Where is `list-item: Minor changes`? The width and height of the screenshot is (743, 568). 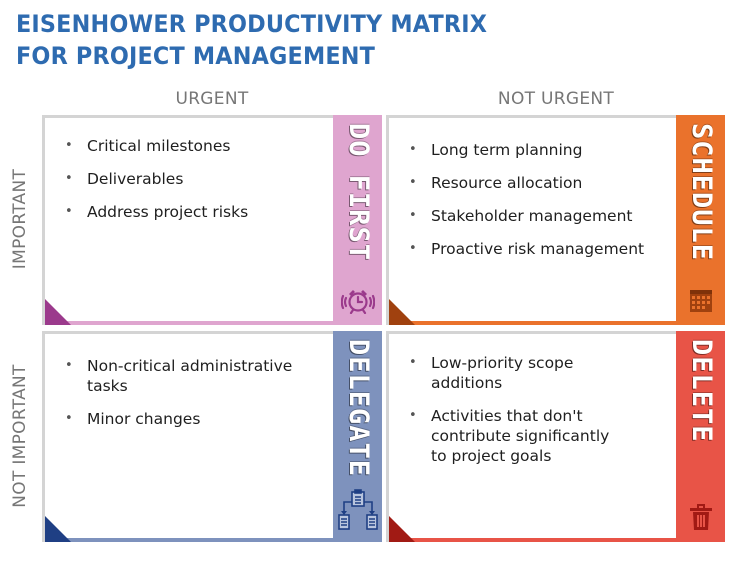 list-item: Minor changes is located at coordinates (194, 419).